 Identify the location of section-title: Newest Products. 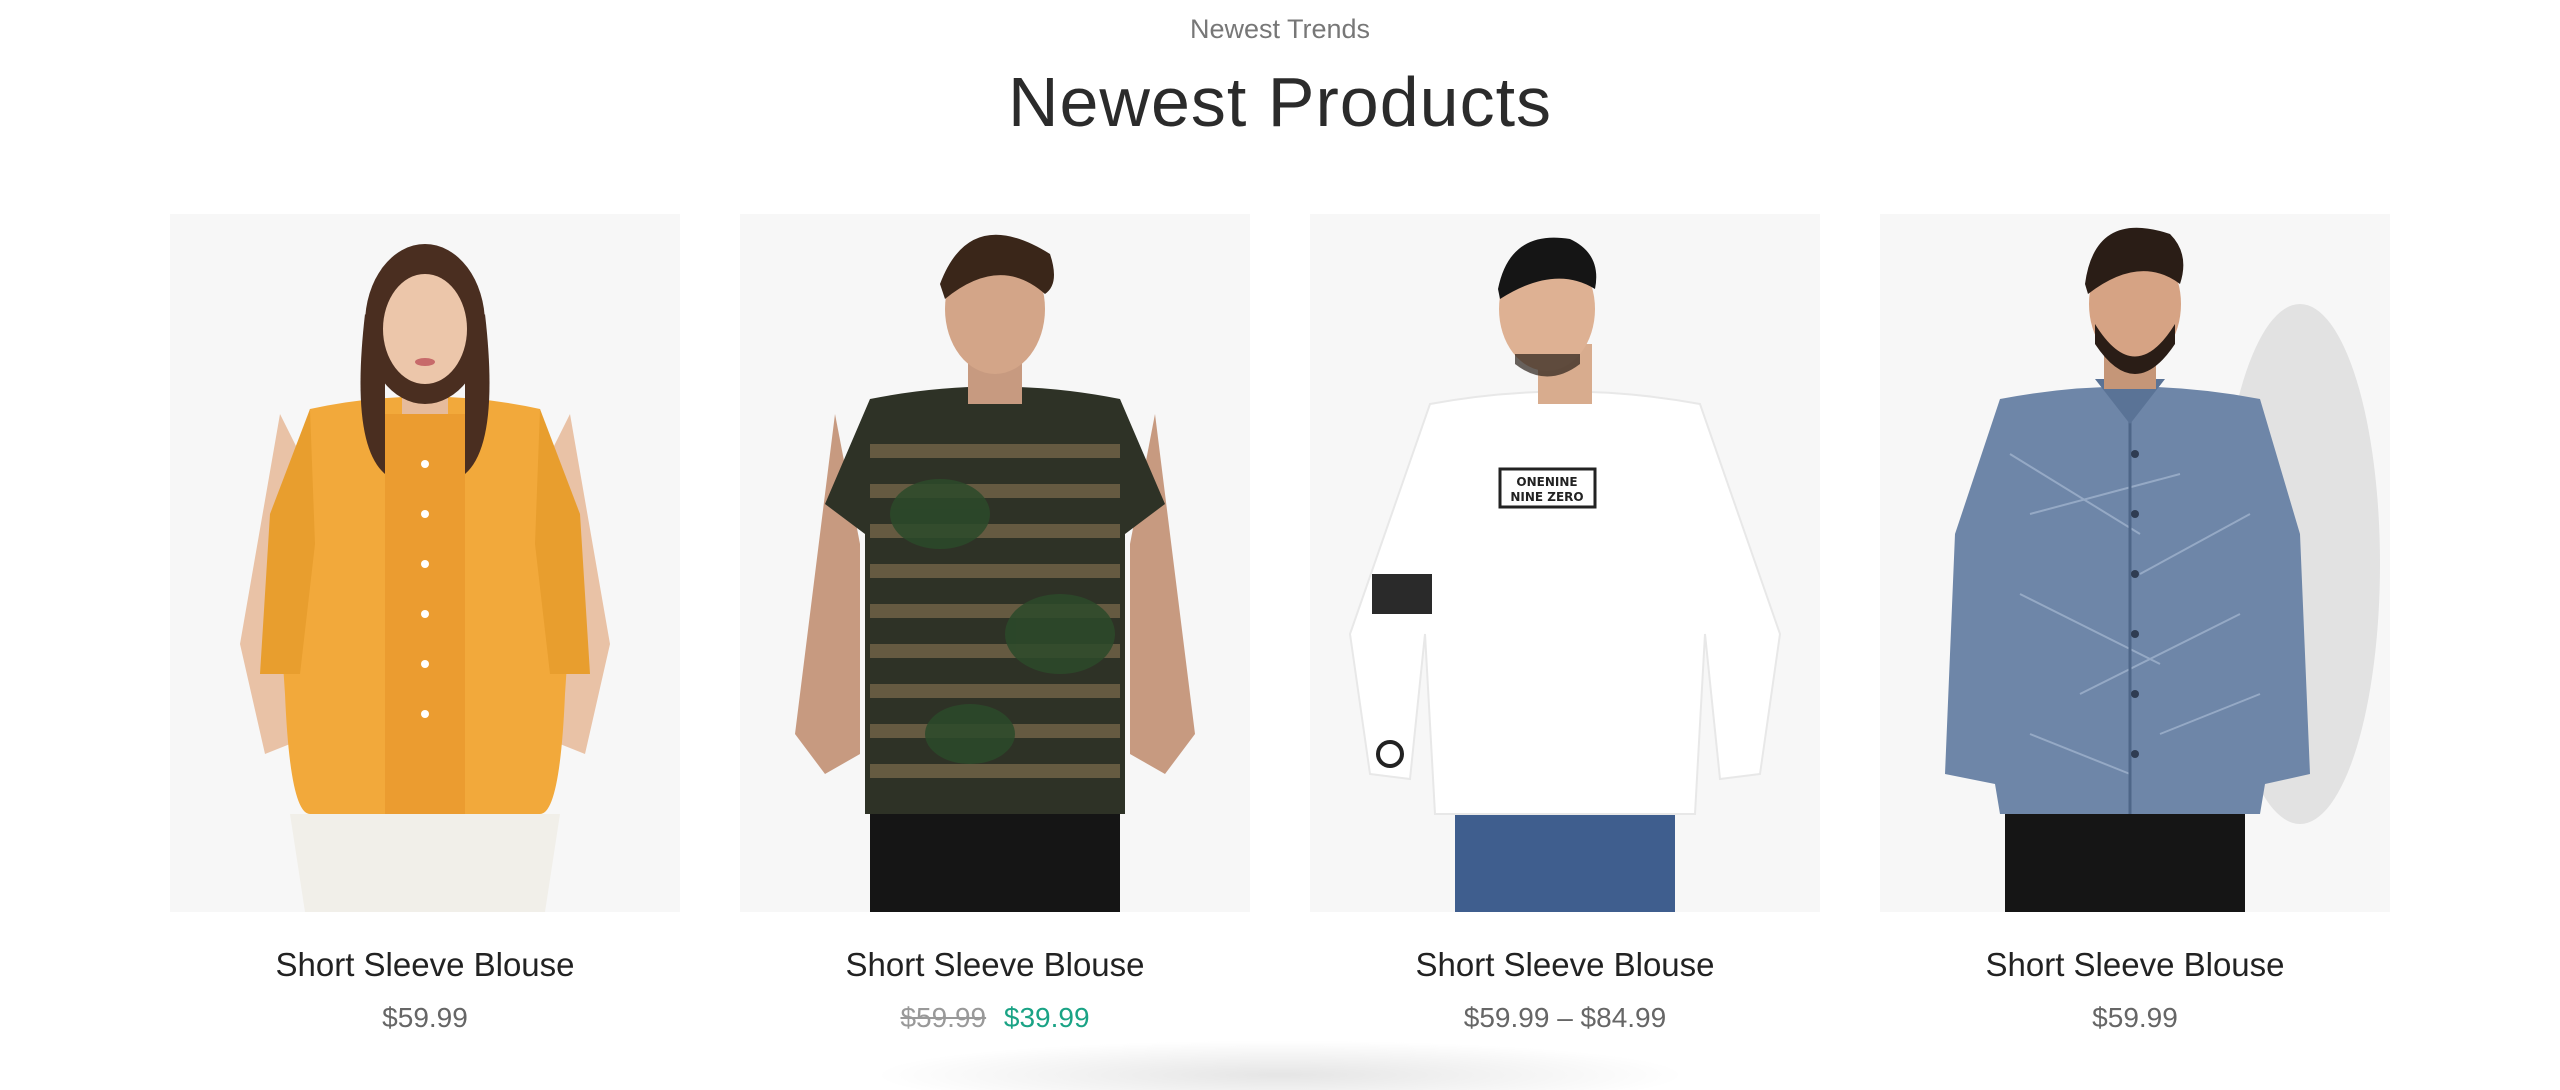
(1280, 102).